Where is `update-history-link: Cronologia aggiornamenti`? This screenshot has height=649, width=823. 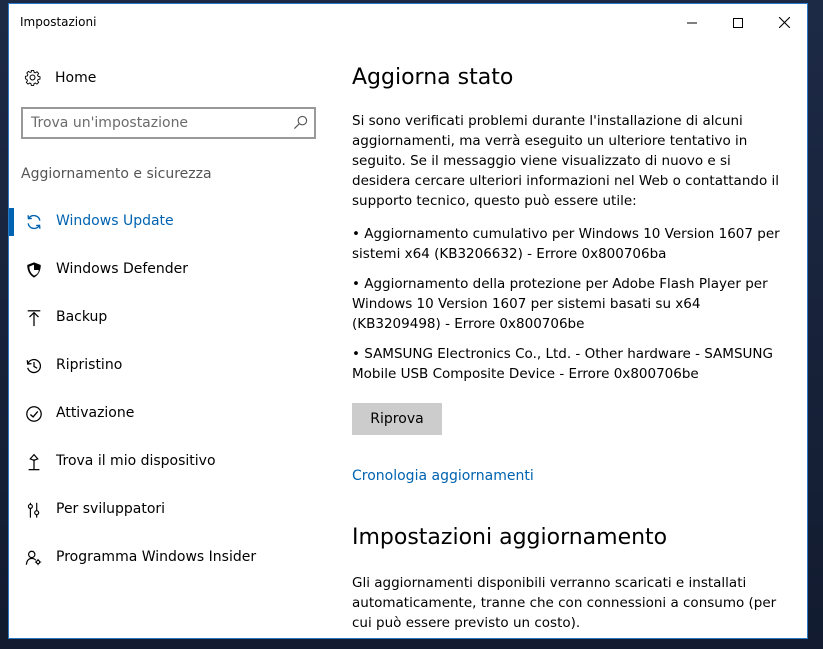 update-history-link: Cronologia aggiornamenti is located at coordinates (443, 476).